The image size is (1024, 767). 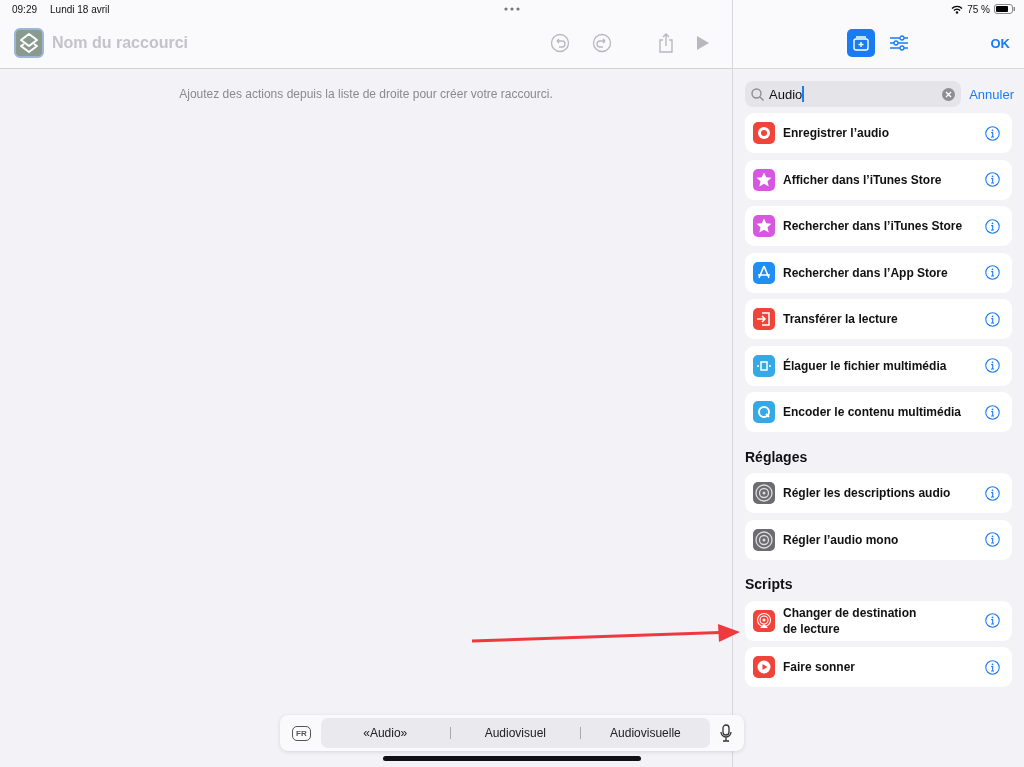 I want to click on action-label: Élaguer le fichier multimédia, so click(x=865, y=365).